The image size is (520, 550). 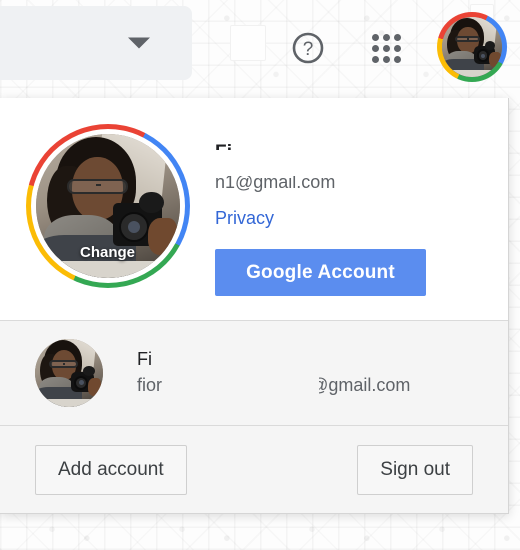 What do you see at coordinates (139, 43) in the screenshot?
I see `chevron-down-icon` at bounding box center [139, 43].